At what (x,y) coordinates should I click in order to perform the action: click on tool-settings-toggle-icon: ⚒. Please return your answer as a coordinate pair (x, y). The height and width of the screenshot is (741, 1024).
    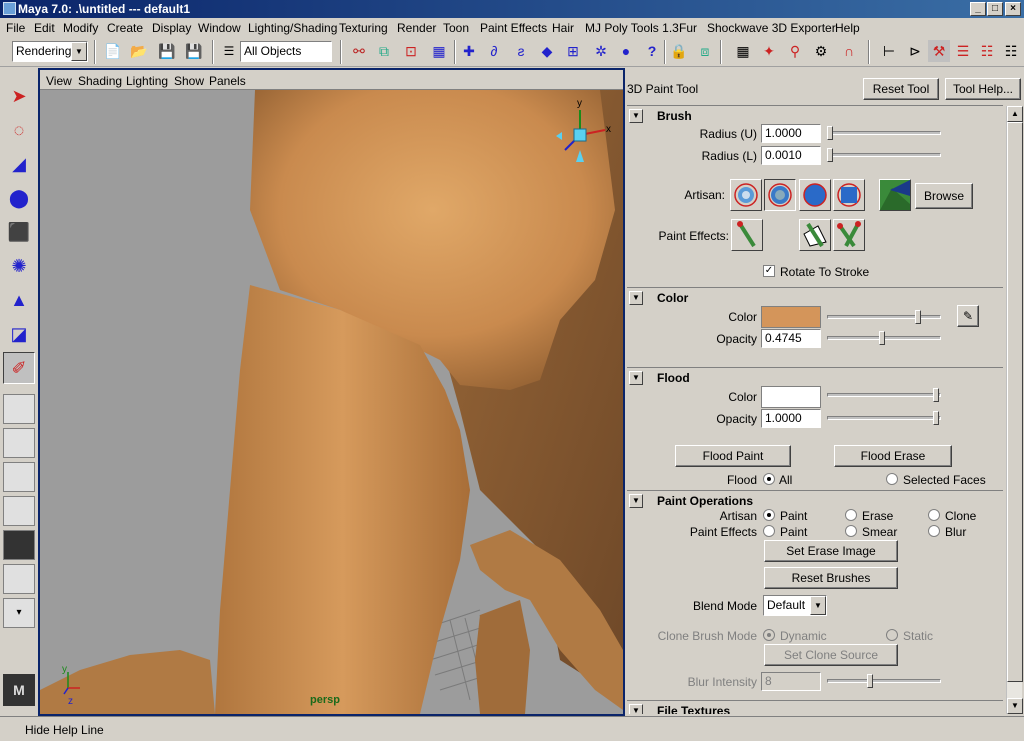
    Looking at the image, I should click on (939, 51).